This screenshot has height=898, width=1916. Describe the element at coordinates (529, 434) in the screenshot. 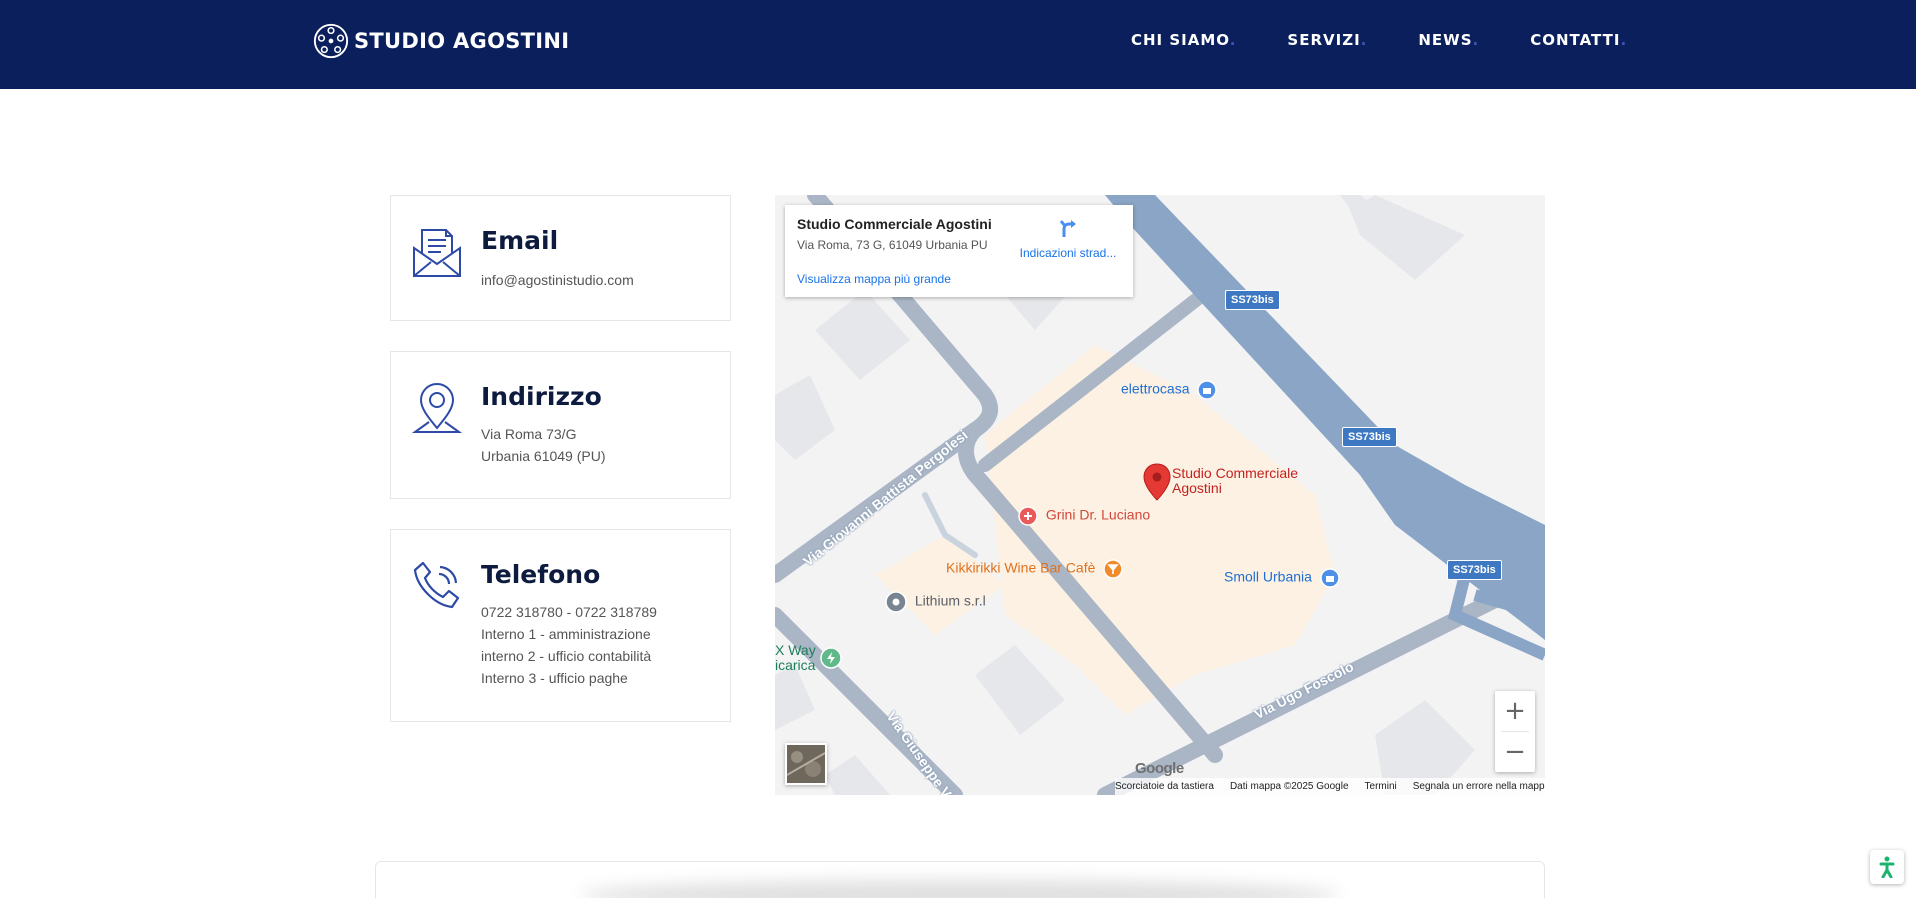

I see `address-line: Via Roma 73/G` at that location.